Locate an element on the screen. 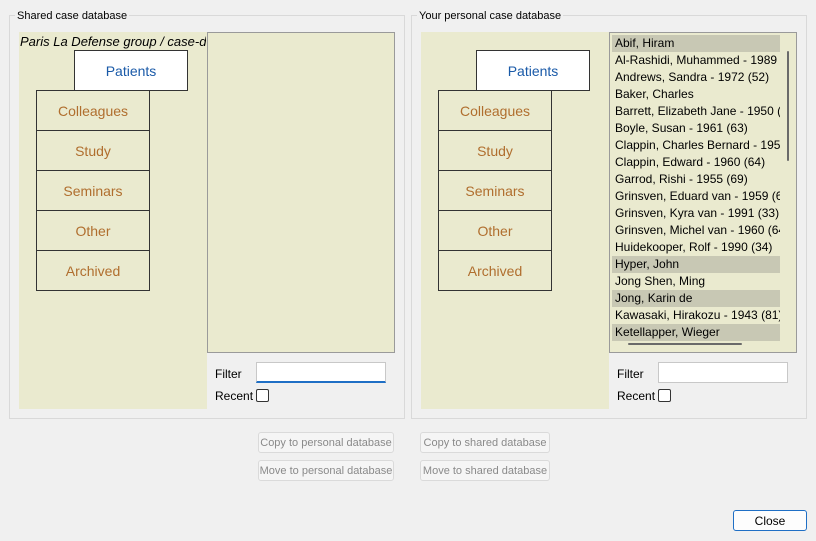 The height and width of the screenshot is (541, 816). vertical-scrollbar-thumb is located at coordinates (788, 106).